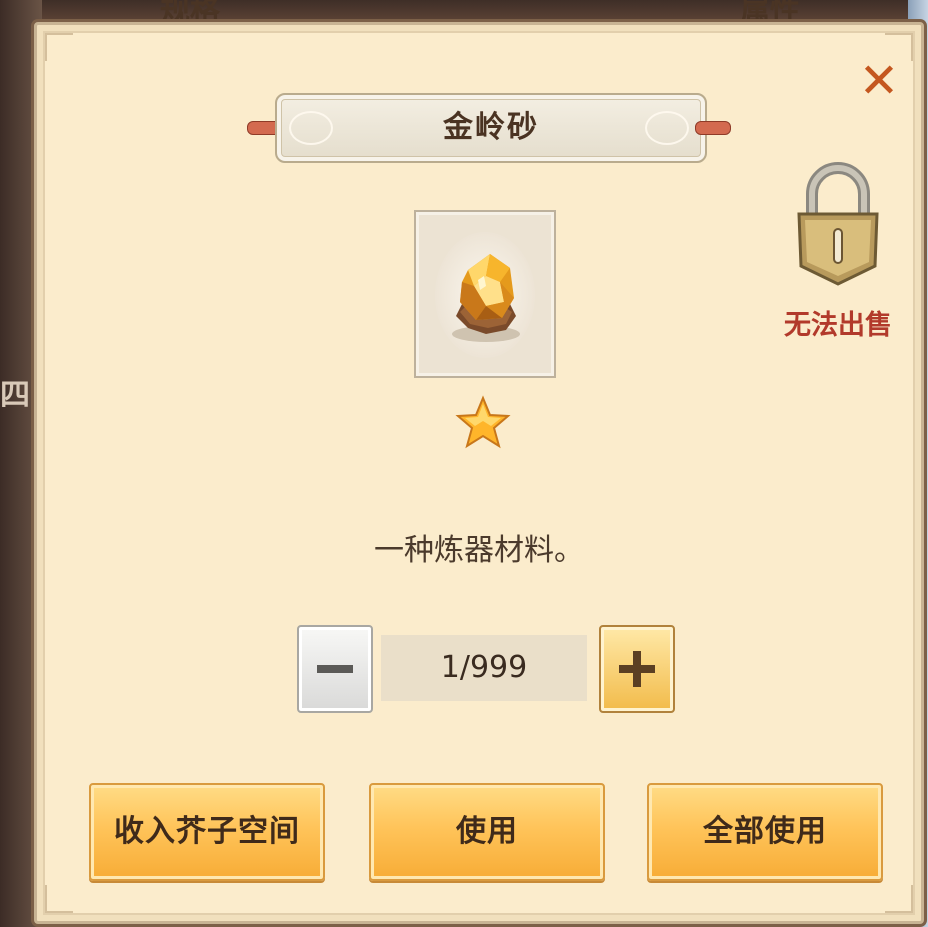 This screenshot has height=927, width=928. What do you see at coordinates (838, 325) in the screenshot?
I see `unsellable-label: 无法出售` at bounding box center [838, 325].